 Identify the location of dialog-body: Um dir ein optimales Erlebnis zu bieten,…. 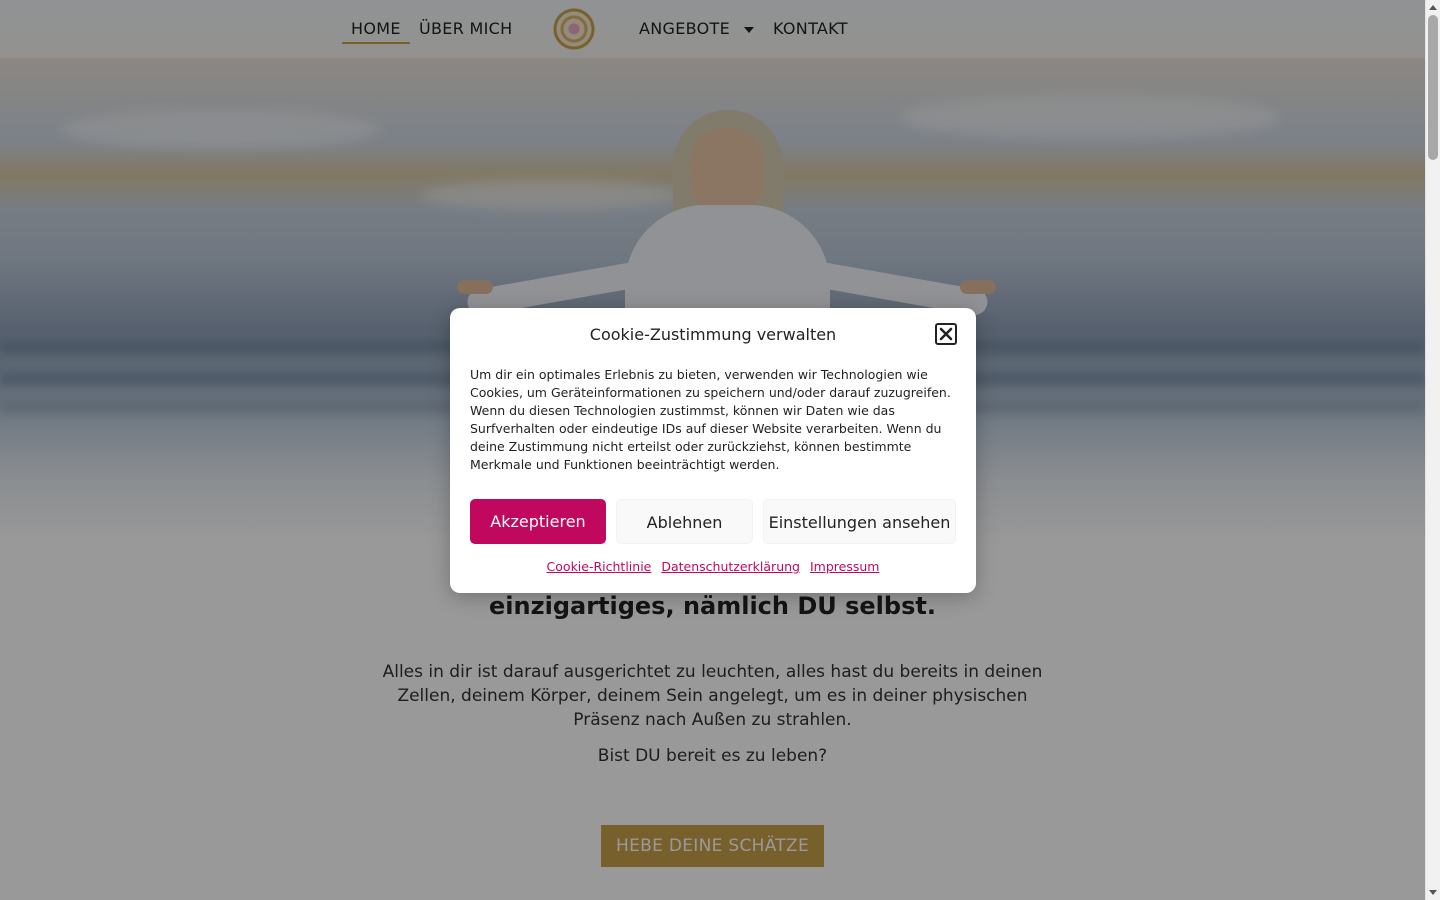
(710, 419).